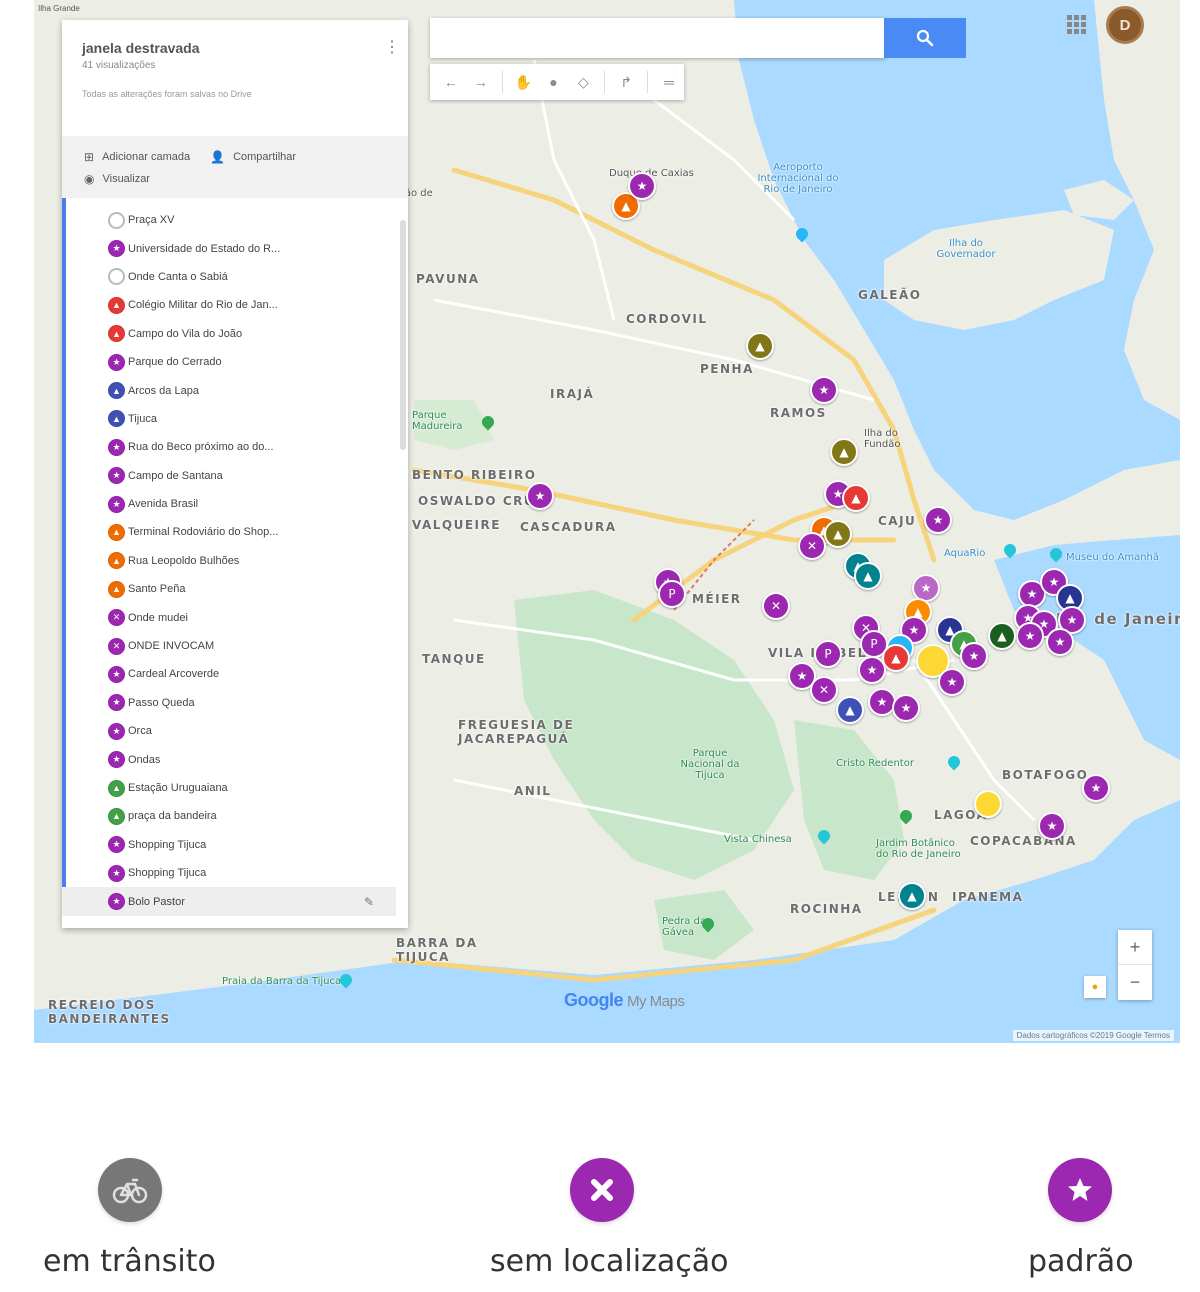 The width and height of the screenshot is (1200, 1292). What do you see at coordinates (451, 82) in the screenshot?
I see `undo-icon: ←` at bounding box center [451, 82].